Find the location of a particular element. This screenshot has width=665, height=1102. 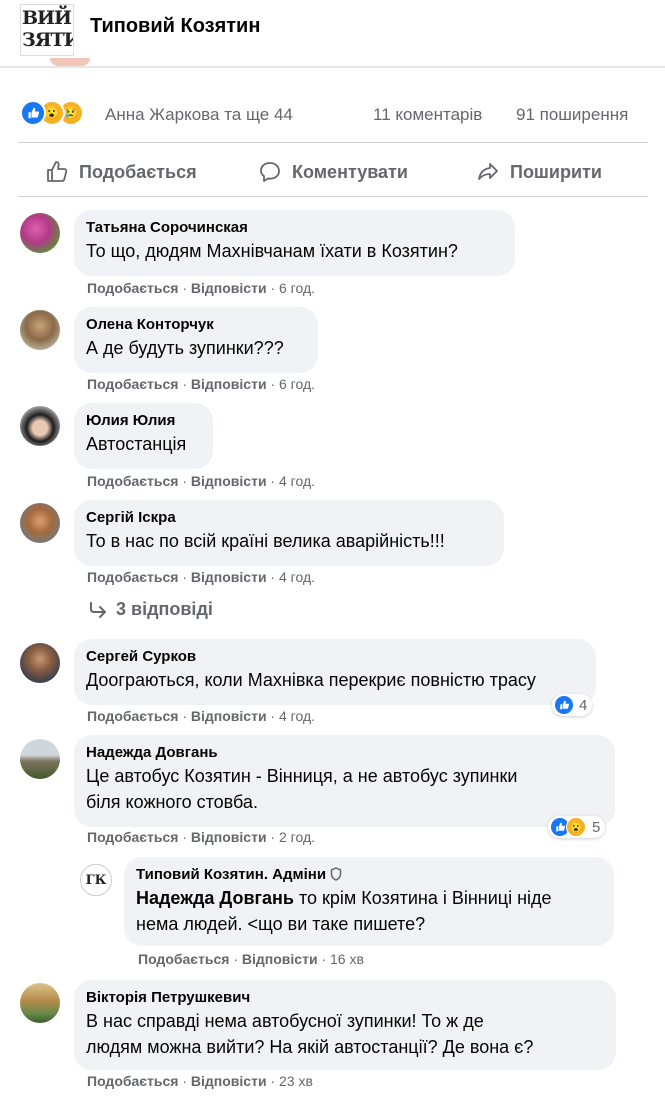

comment-reactions: 😮 5 is located at coordinates (577, 827).